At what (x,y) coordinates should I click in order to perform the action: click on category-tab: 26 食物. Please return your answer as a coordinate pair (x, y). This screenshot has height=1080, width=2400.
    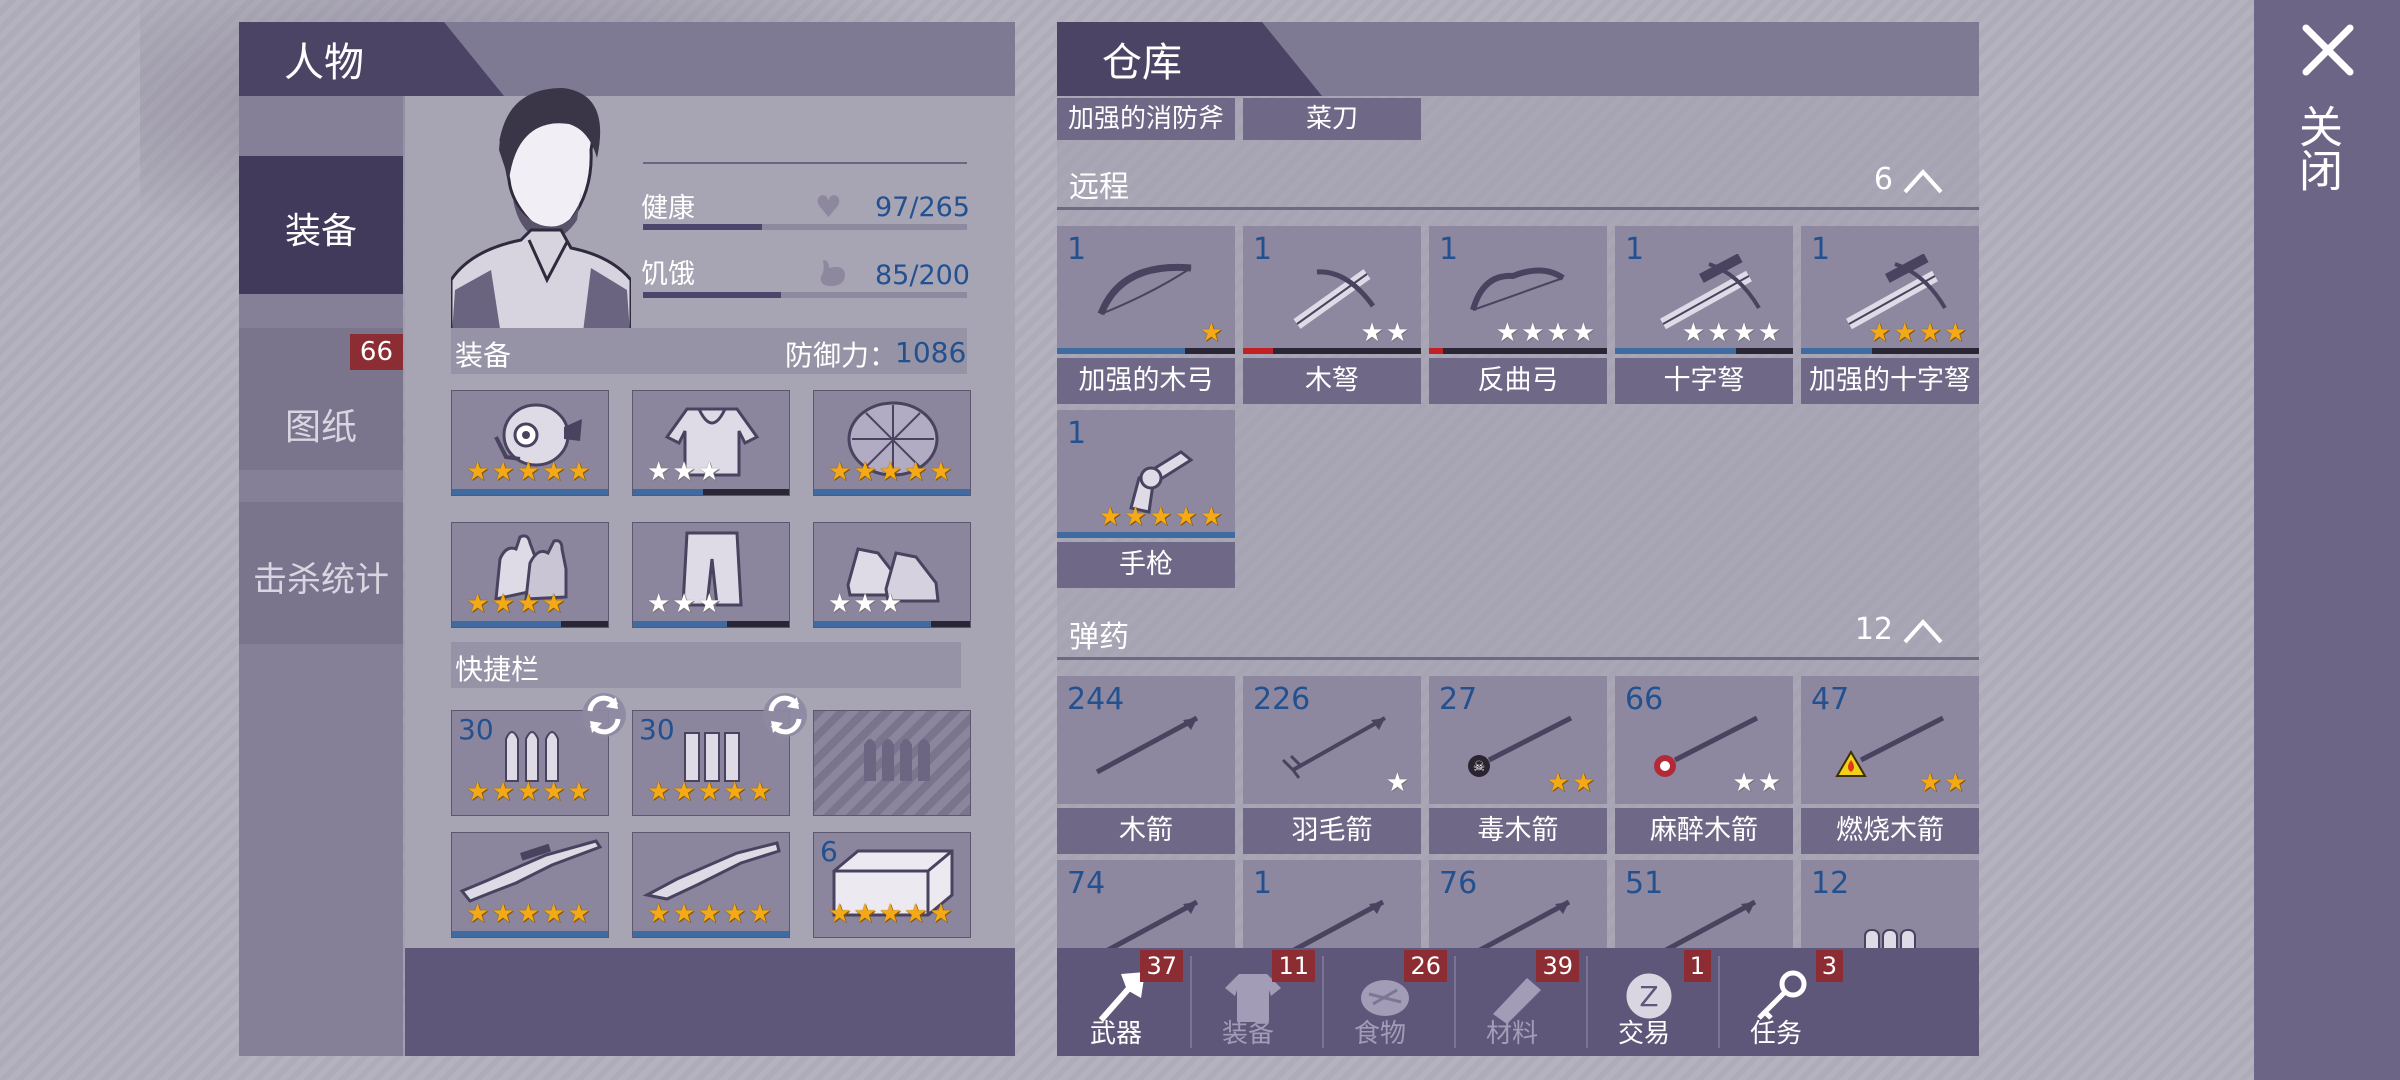
    Looking at the image, I should click on (1390, 1002).